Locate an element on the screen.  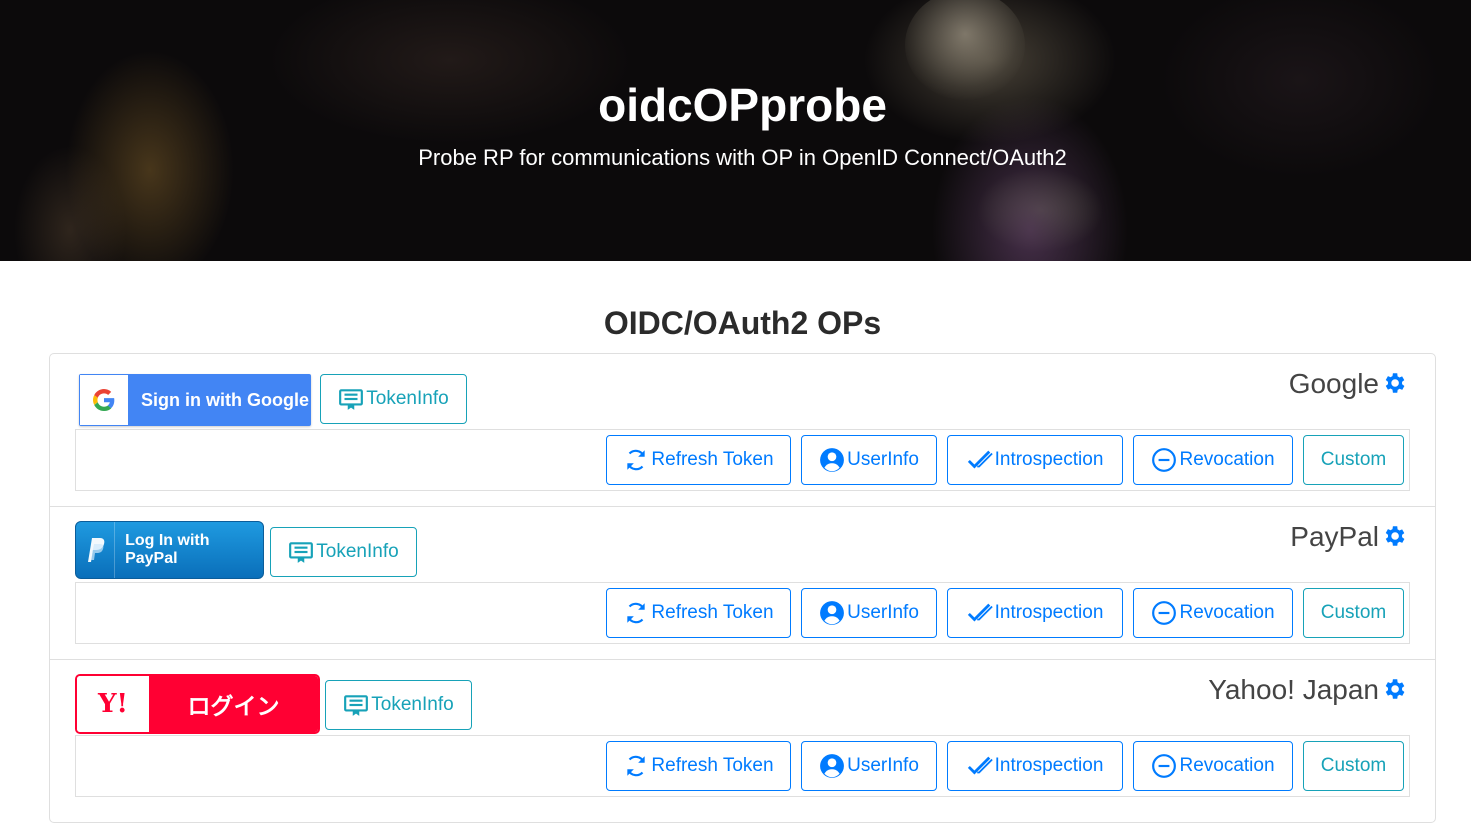
google-signin-button: Sign in with Google is located at coordinates (195, 400).